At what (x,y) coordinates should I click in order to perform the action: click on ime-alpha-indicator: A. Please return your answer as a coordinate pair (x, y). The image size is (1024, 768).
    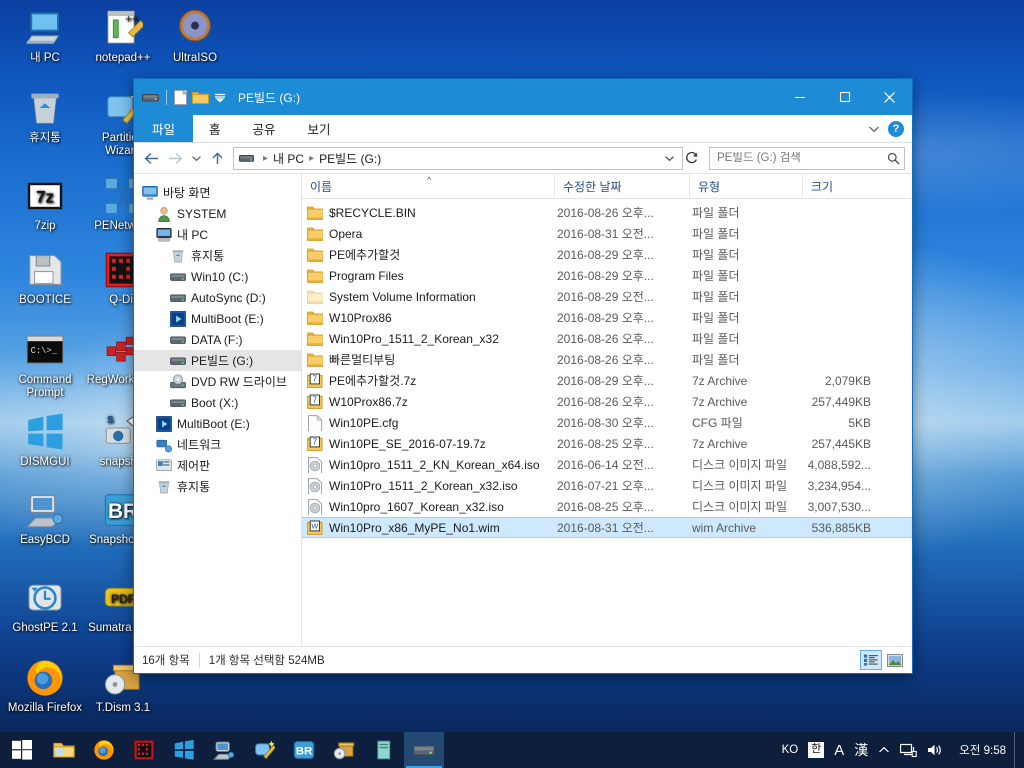
    Looking at the image, I should click on (839, 750).